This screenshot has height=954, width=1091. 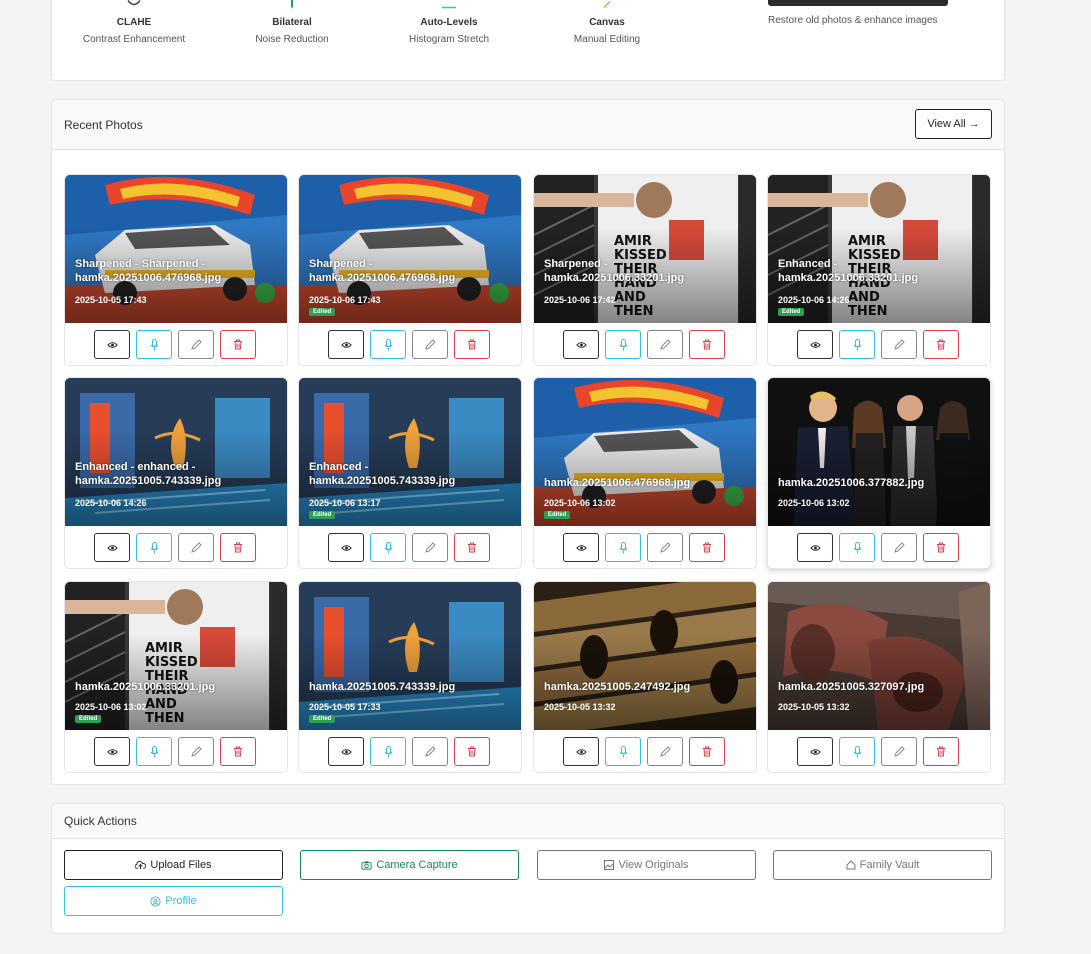 What do you see at coordinates (858, 3) in the screenshot?
I see `start-button` at bounding box center [858, 3].